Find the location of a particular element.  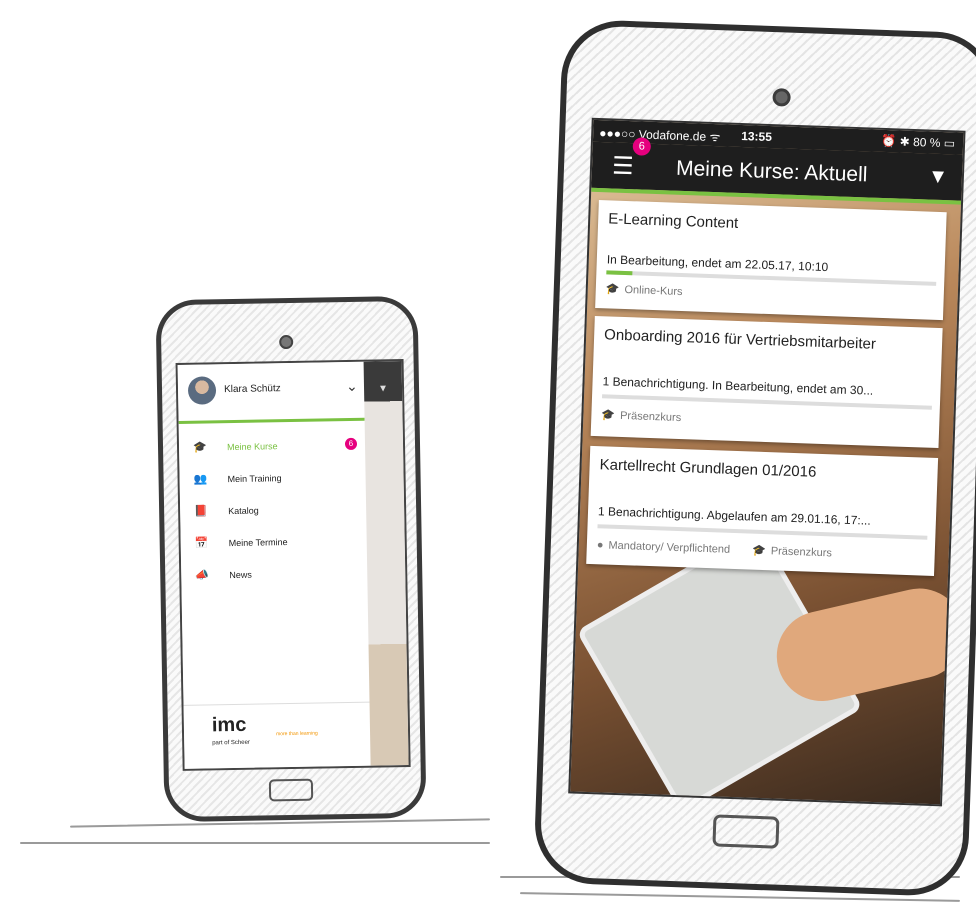

logo-tagline: more than learning is located at coordinates (297, 734).